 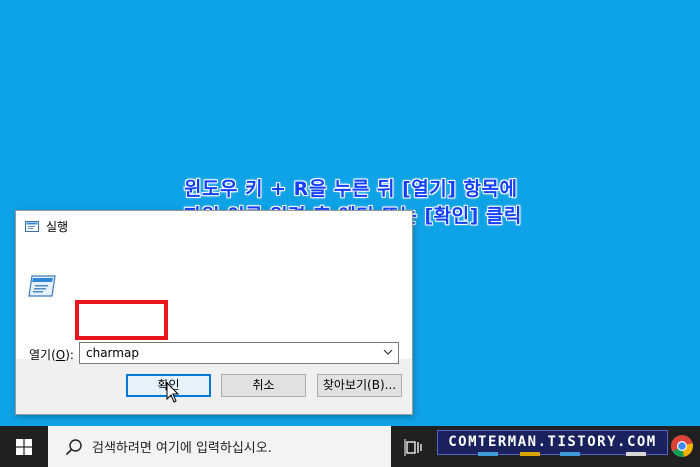 I want to click on windows-logo-icon, so click(x=24, y=446).